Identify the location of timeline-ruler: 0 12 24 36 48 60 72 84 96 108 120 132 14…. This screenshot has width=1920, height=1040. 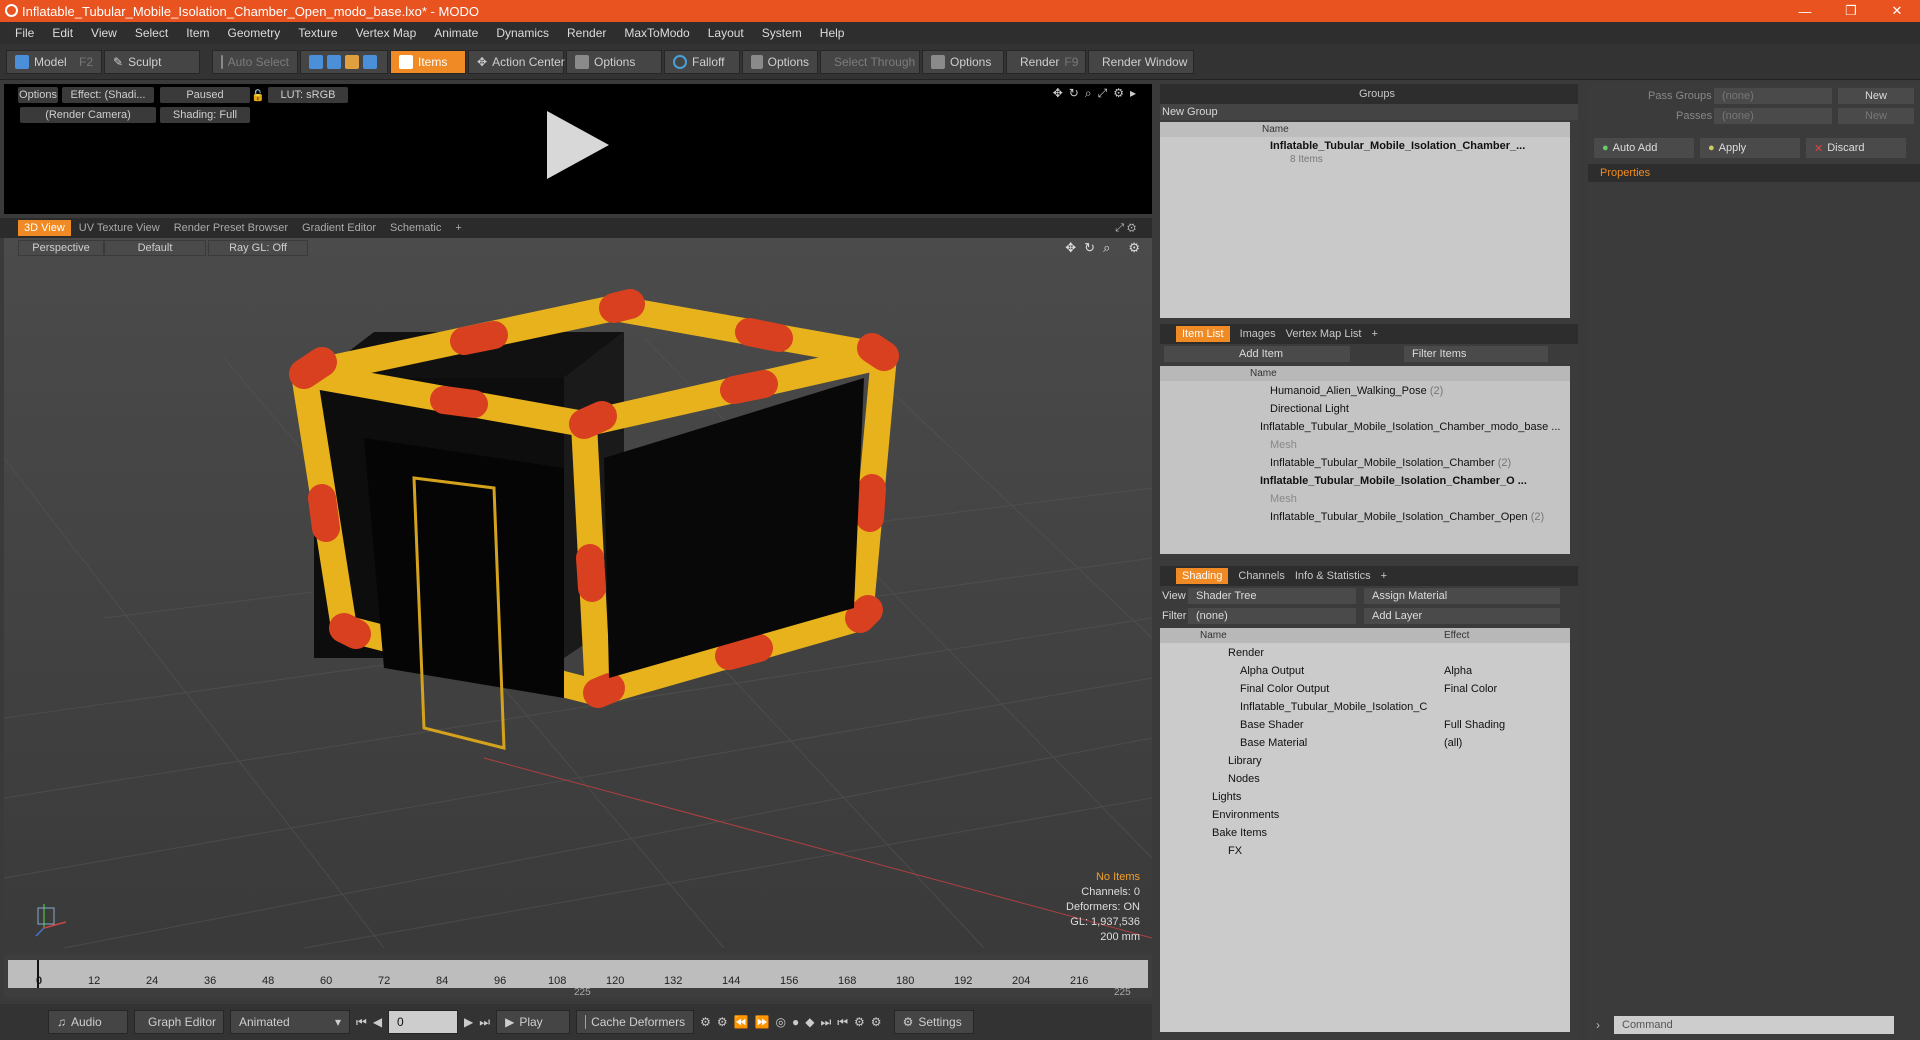
(578, 979).